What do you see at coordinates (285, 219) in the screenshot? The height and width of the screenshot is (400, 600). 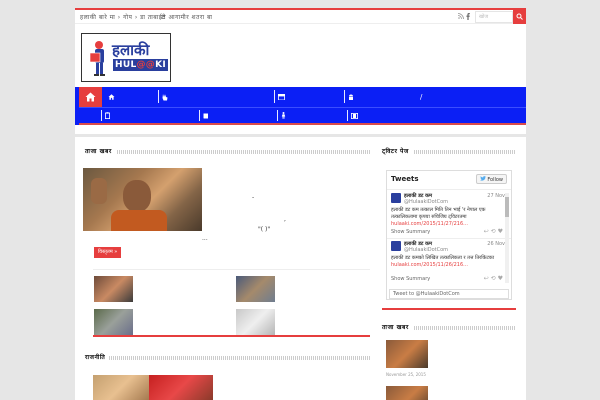 I see `featured-text-line: ,` at bounding box center [285, 219].